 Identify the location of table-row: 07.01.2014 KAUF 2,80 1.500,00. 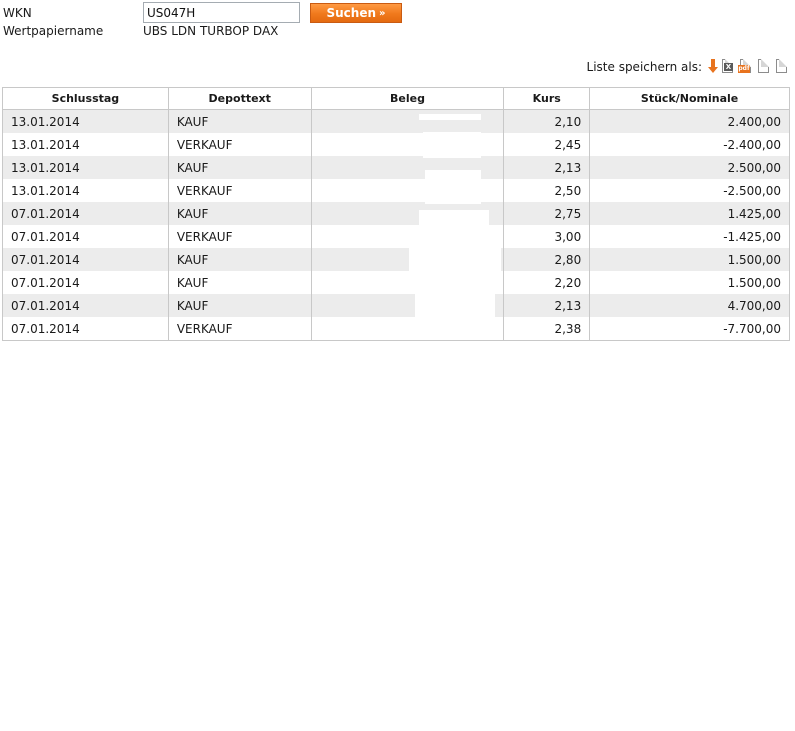
(396, 259).